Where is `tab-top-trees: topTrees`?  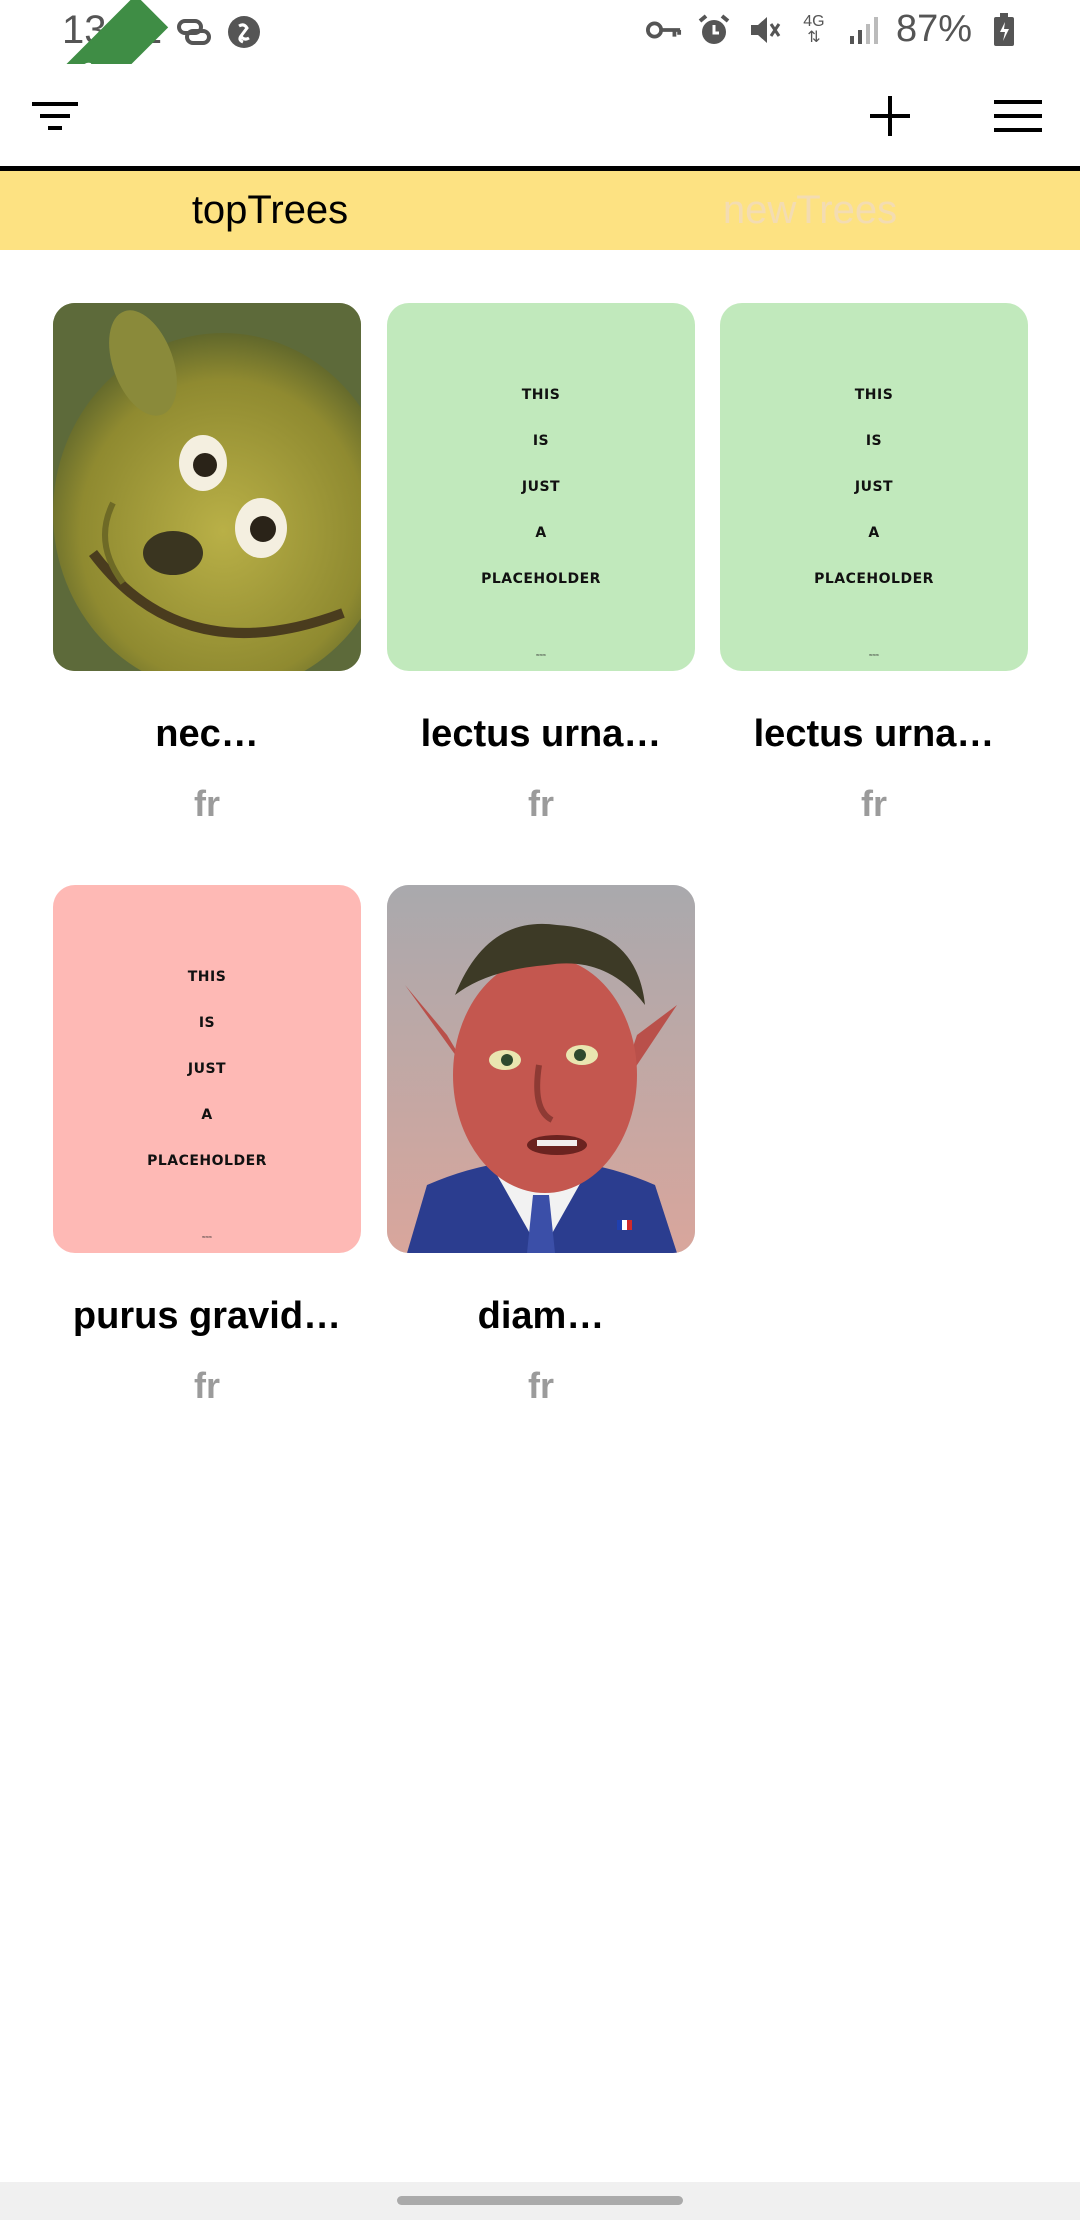
tab-top-trees: topTrees is located at coordinates (270, 210).